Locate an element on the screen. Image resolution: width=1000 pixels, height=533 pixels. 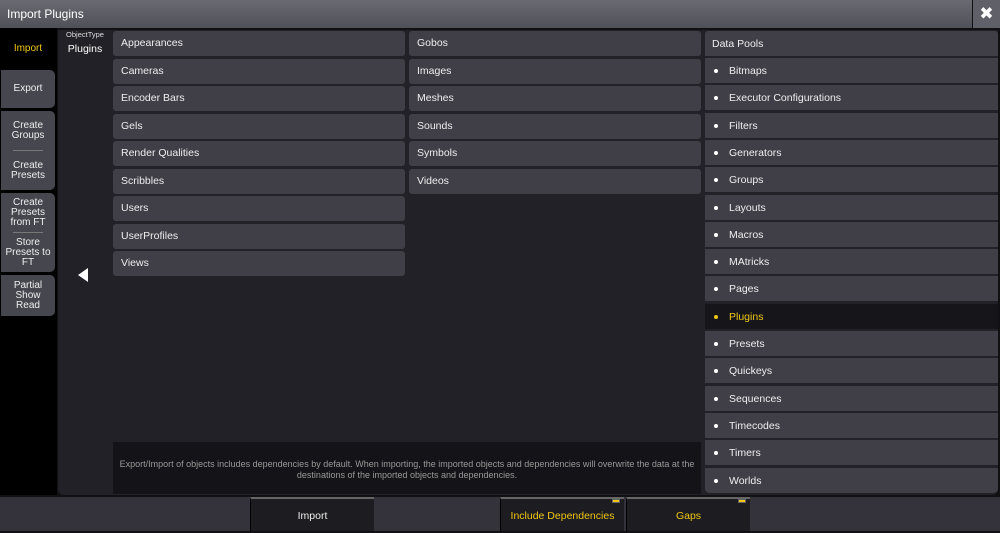
data-pool-label: Pages is located at coordinates (744, 289).